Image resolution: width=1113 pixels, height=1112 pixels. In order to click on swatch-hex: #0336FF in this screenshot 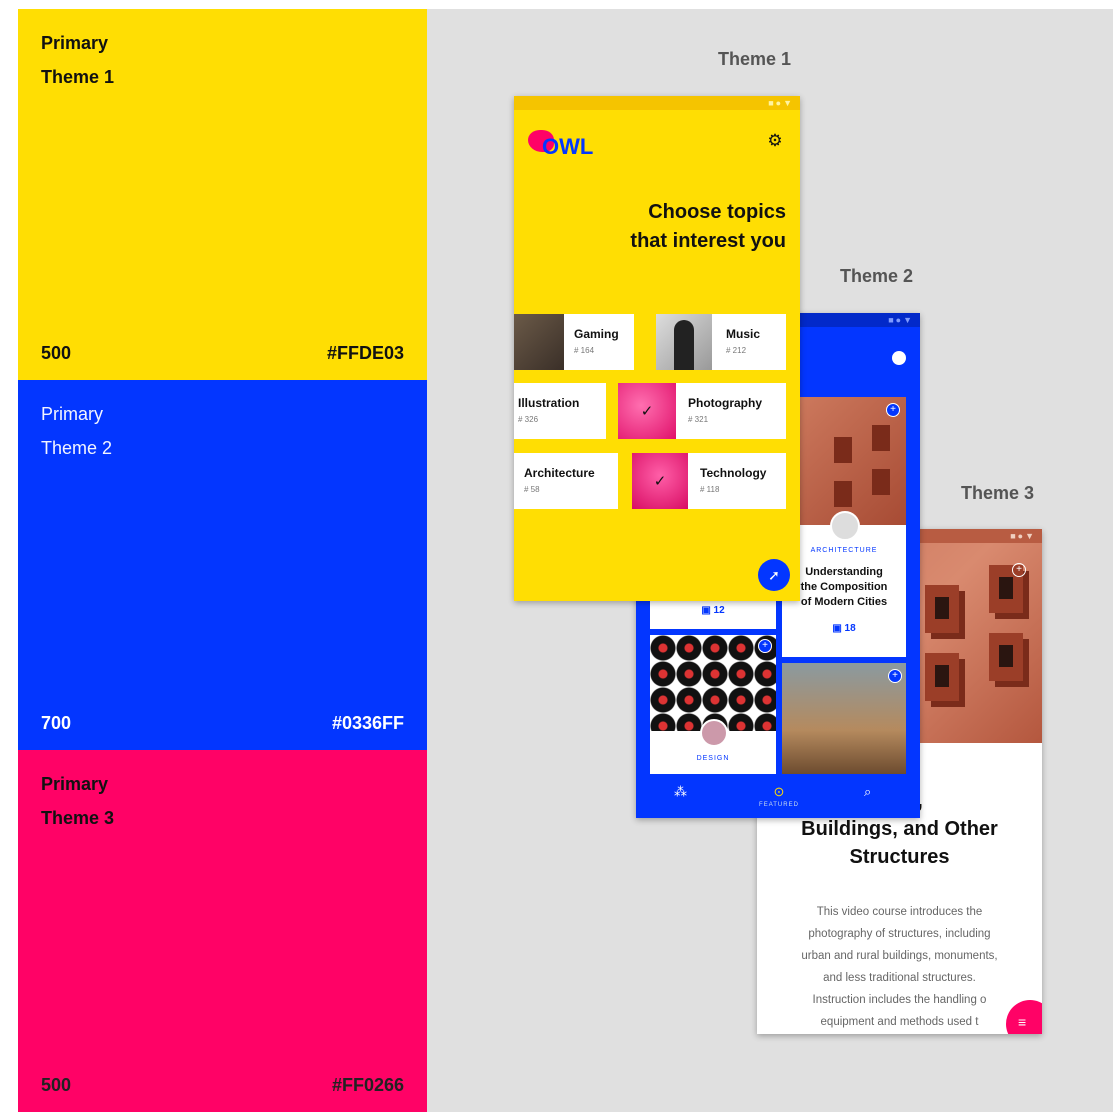, I will do `click(367, 723)`.